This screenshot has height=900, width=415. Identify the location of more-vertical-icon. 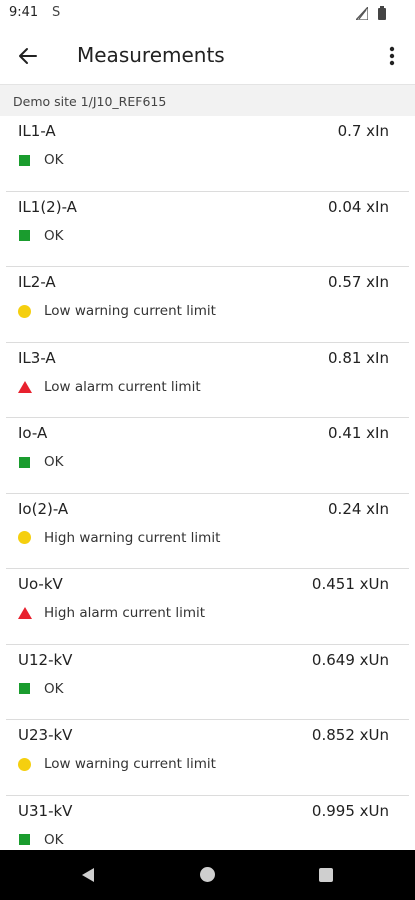
(392, 56).